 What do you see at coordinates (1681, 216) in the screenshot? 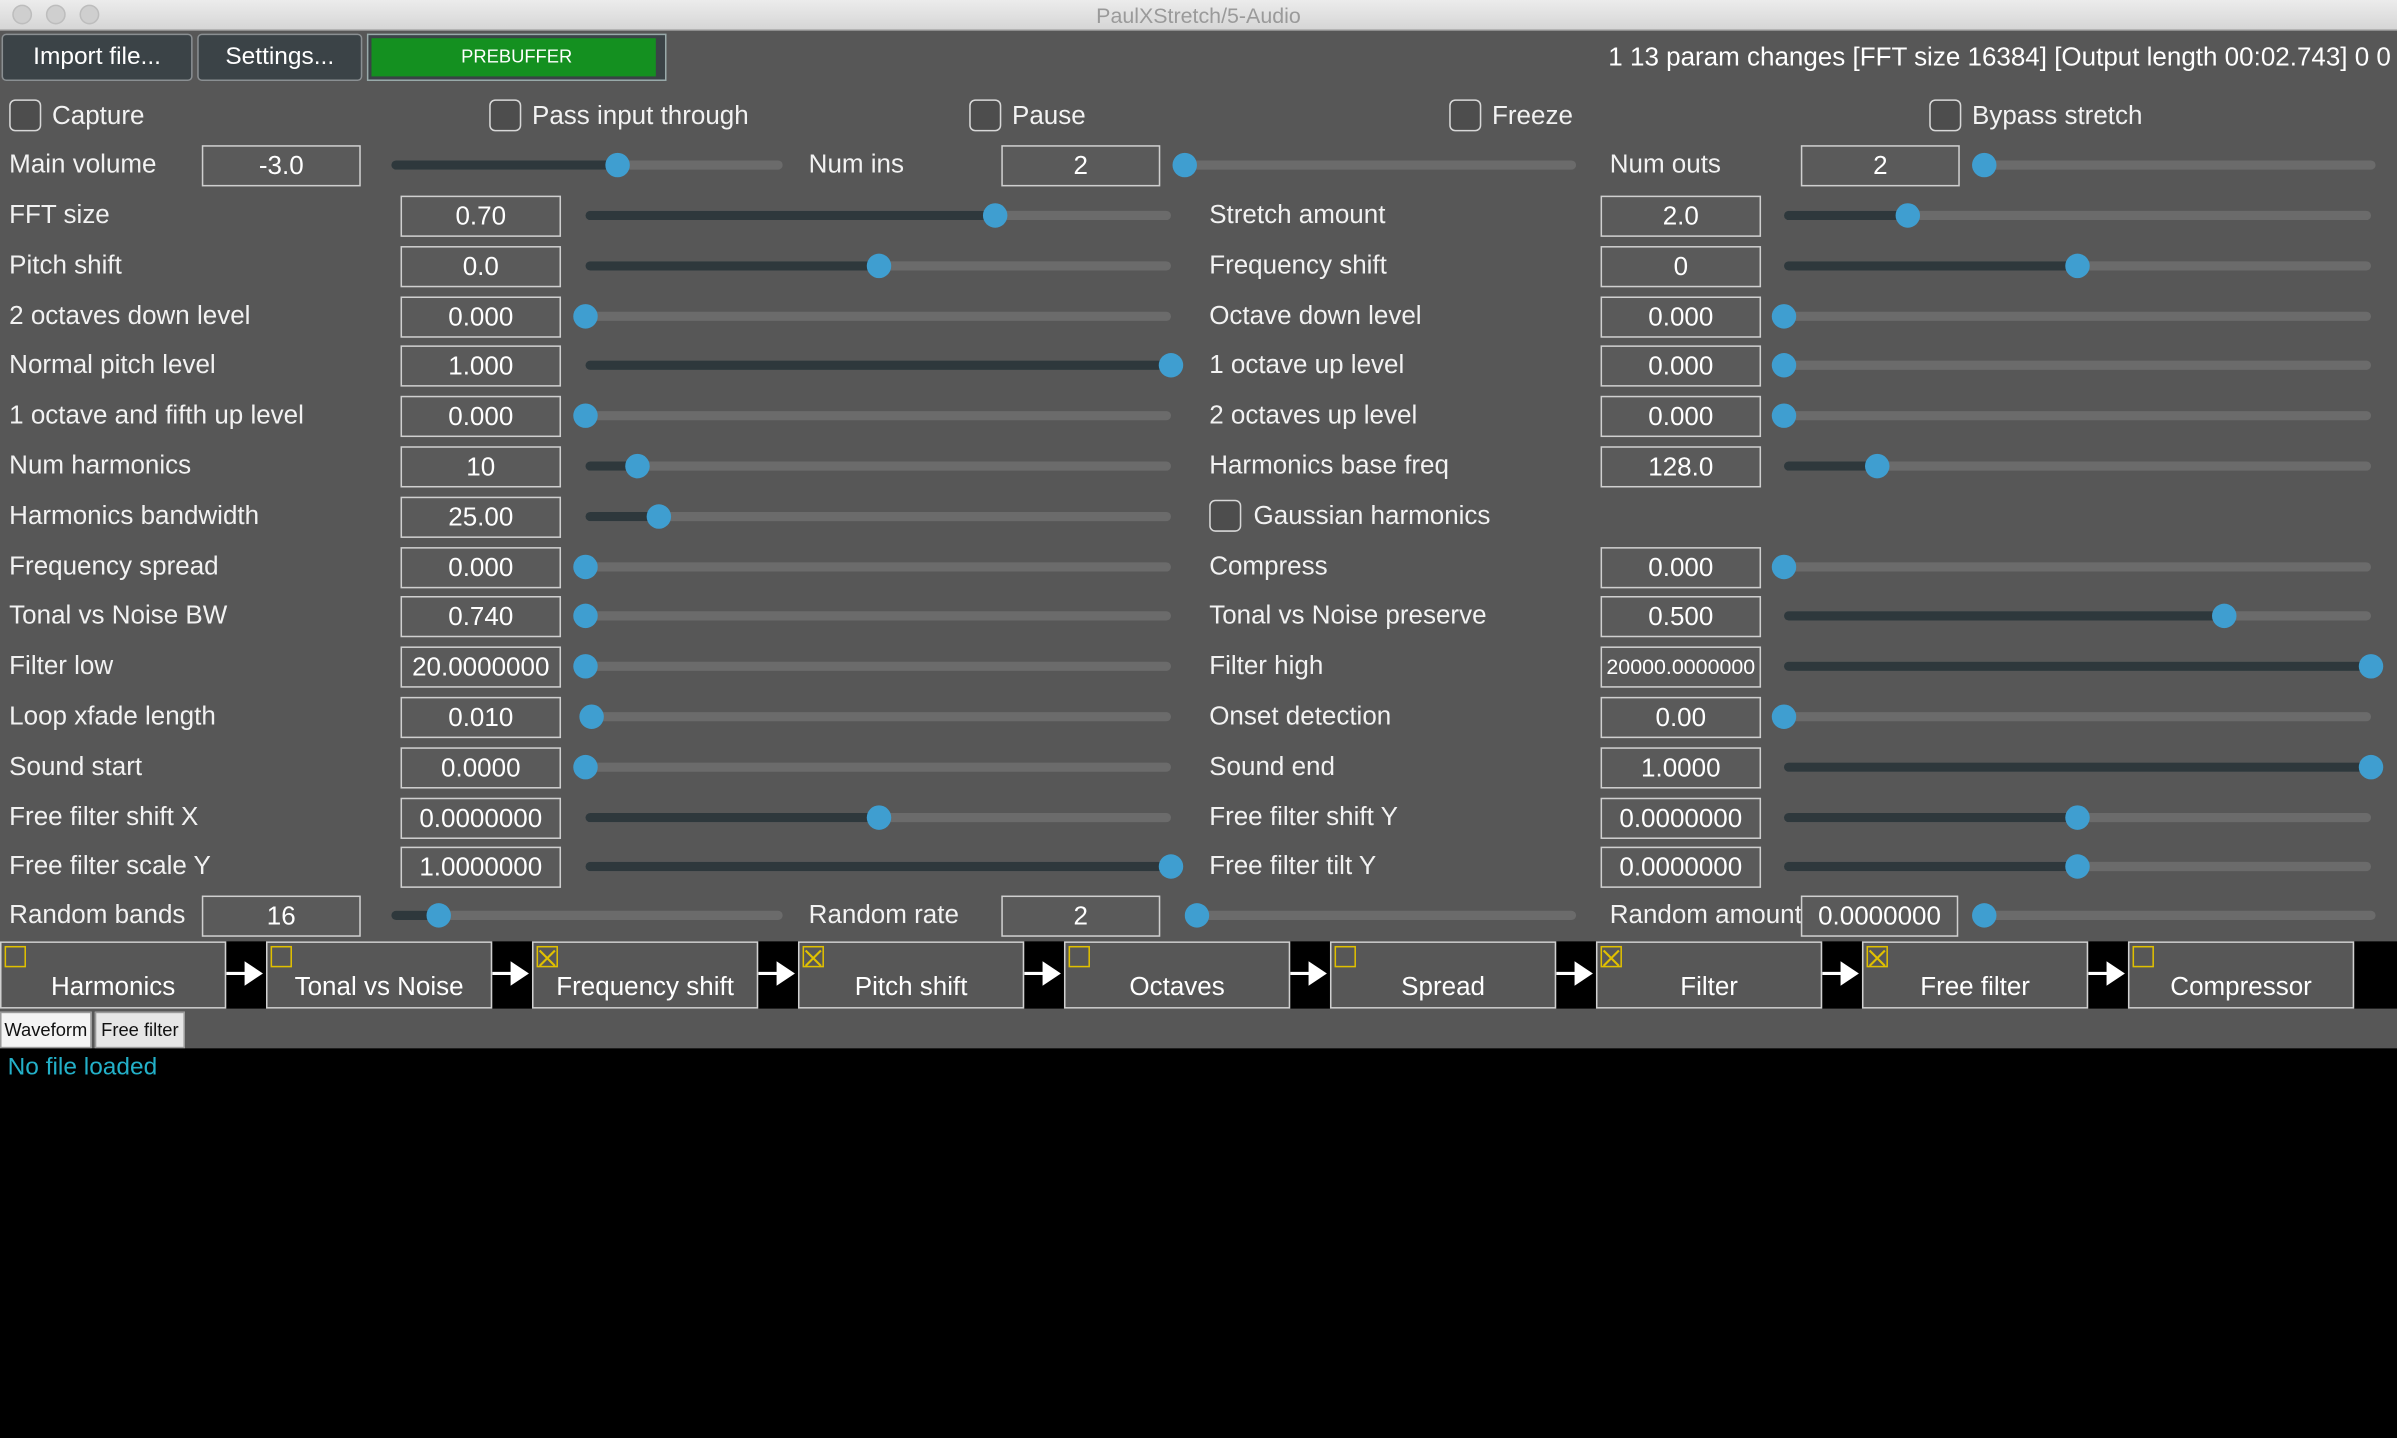
I see `stretch-amount-value-field: 2.0` at bounding box center [1681, 216].